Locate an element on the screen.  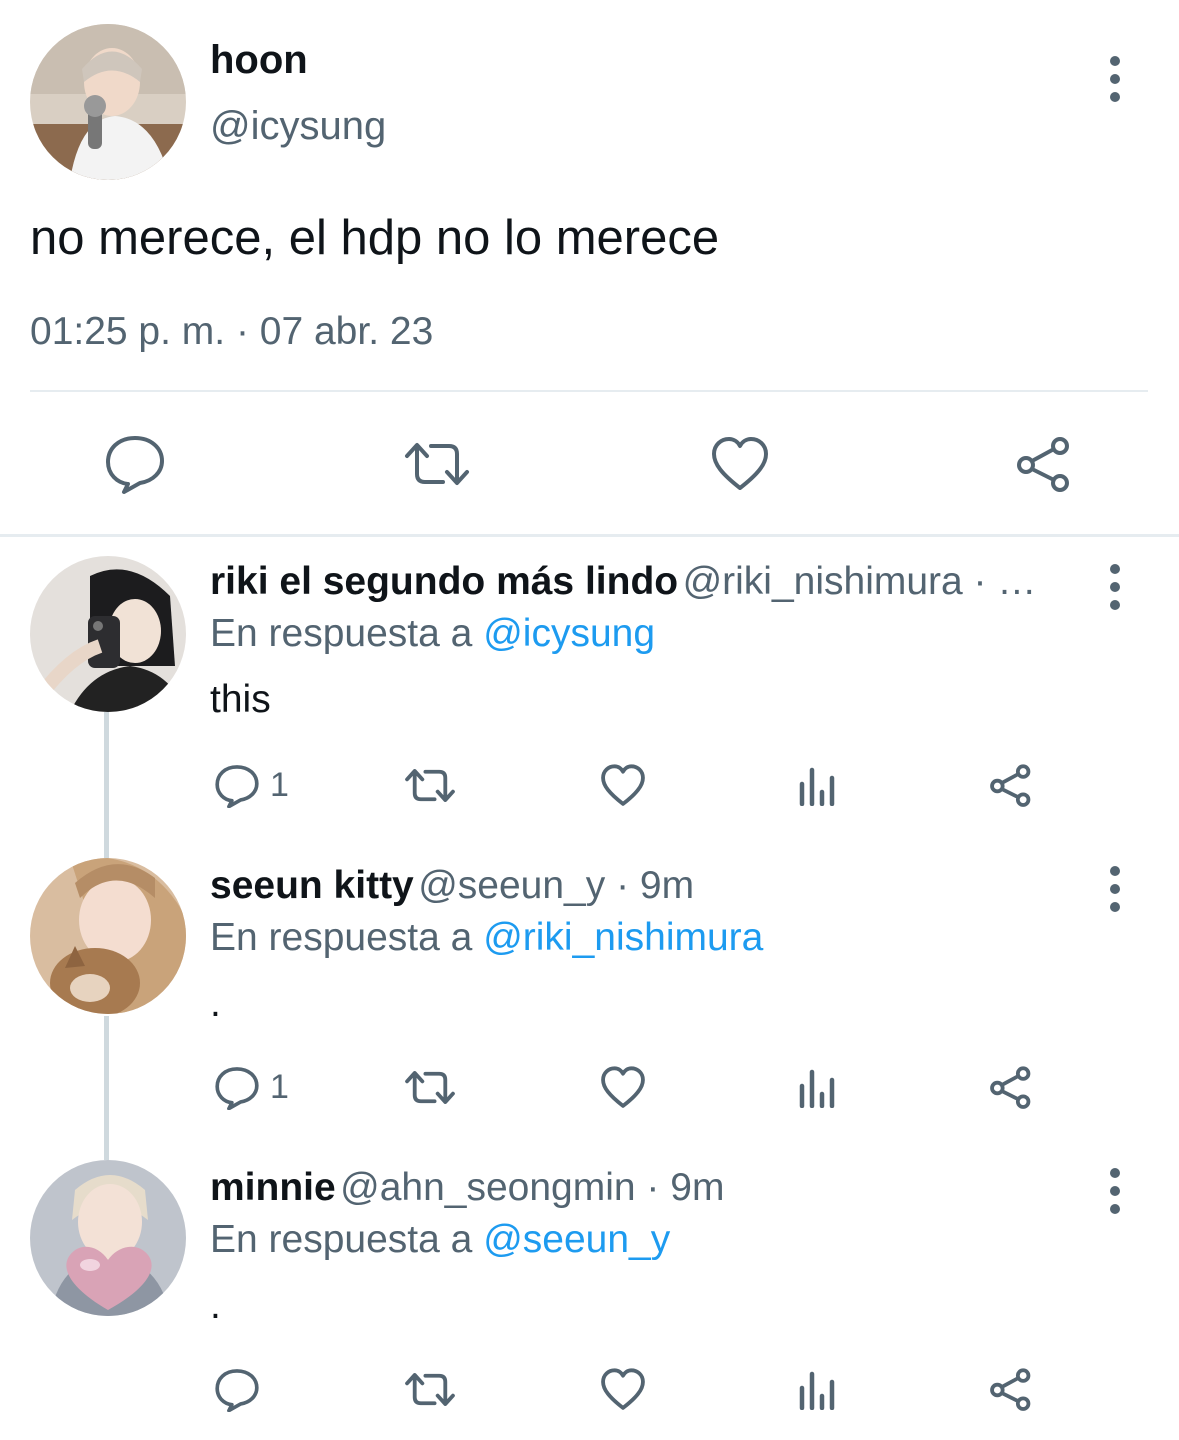
reply-author-name: minnie is located at coordinates (273, 1187).